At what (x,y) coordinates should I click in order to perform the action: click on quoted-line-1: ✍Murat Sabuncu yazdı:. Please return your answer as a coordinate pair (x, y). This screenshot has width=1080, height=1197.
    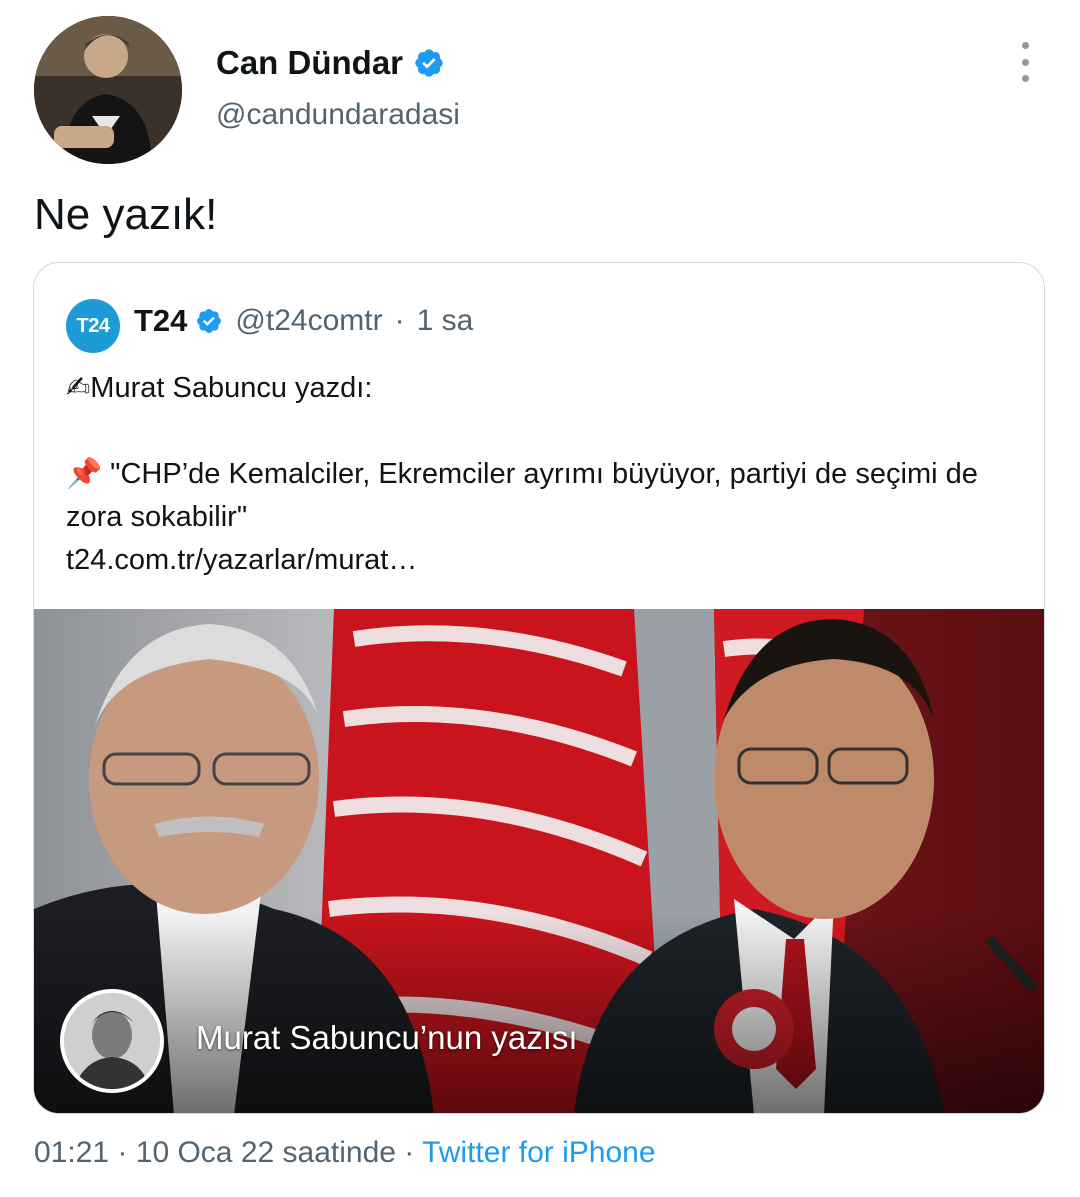
    Looking at the image, I should click on (219, 388).